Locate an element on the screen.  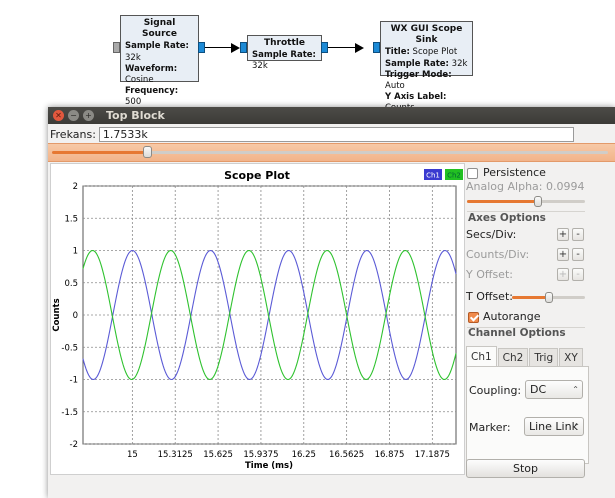
x-tick-label: 16.25 is located at coordinates (304, 455).